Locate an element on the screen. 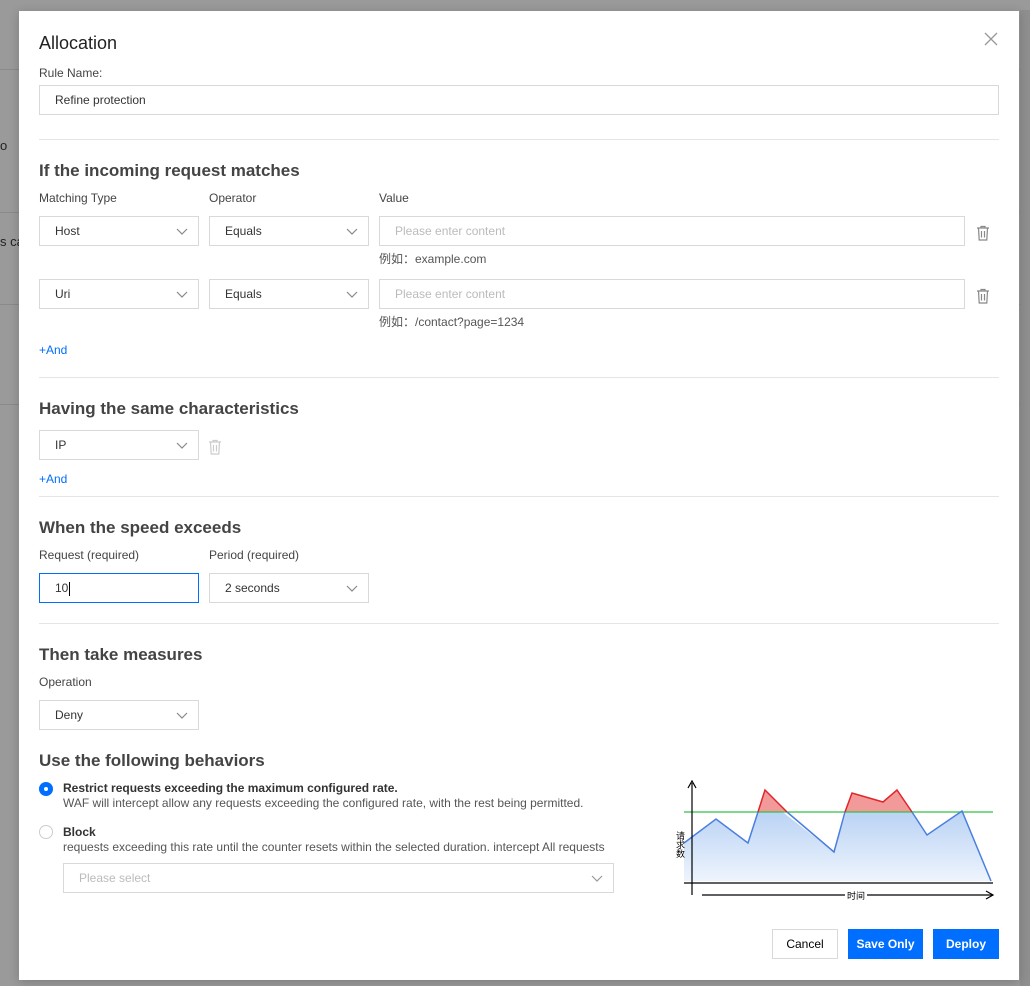 The width and height of the screenshot is (1030, 986). request-value: 10 is located at coordinates (62, 588).